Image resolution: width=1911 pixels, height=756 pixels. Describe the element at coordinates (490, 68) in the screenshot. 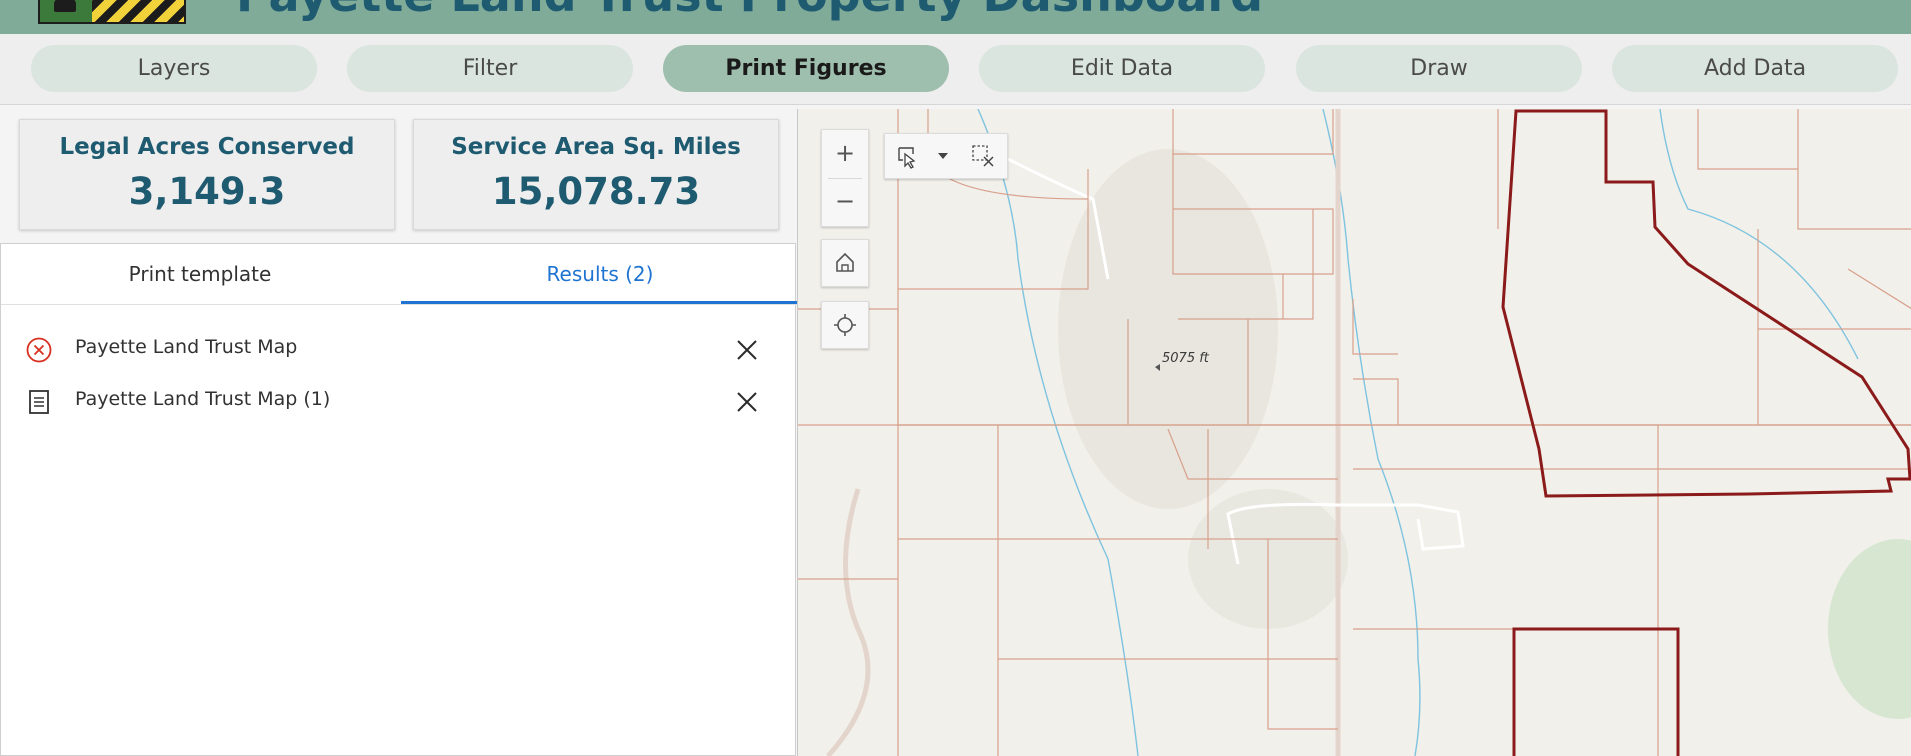

I see `nav-filter-button: Filter` at that location.